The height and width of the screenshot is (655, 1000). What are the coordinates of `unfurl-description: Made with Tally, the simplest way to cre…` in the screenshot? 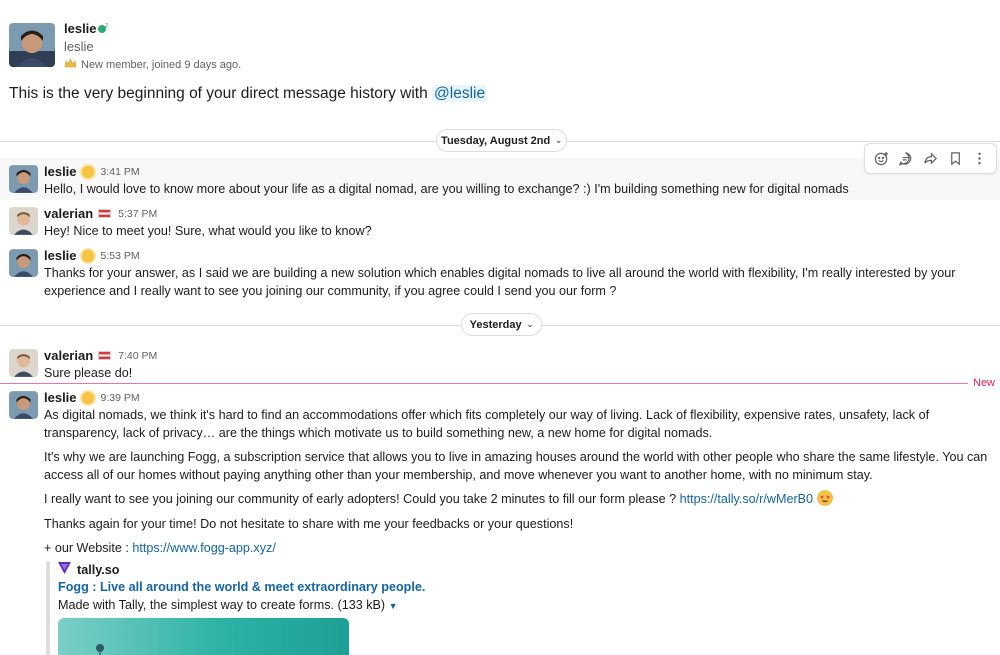 It's located at (228, 605).